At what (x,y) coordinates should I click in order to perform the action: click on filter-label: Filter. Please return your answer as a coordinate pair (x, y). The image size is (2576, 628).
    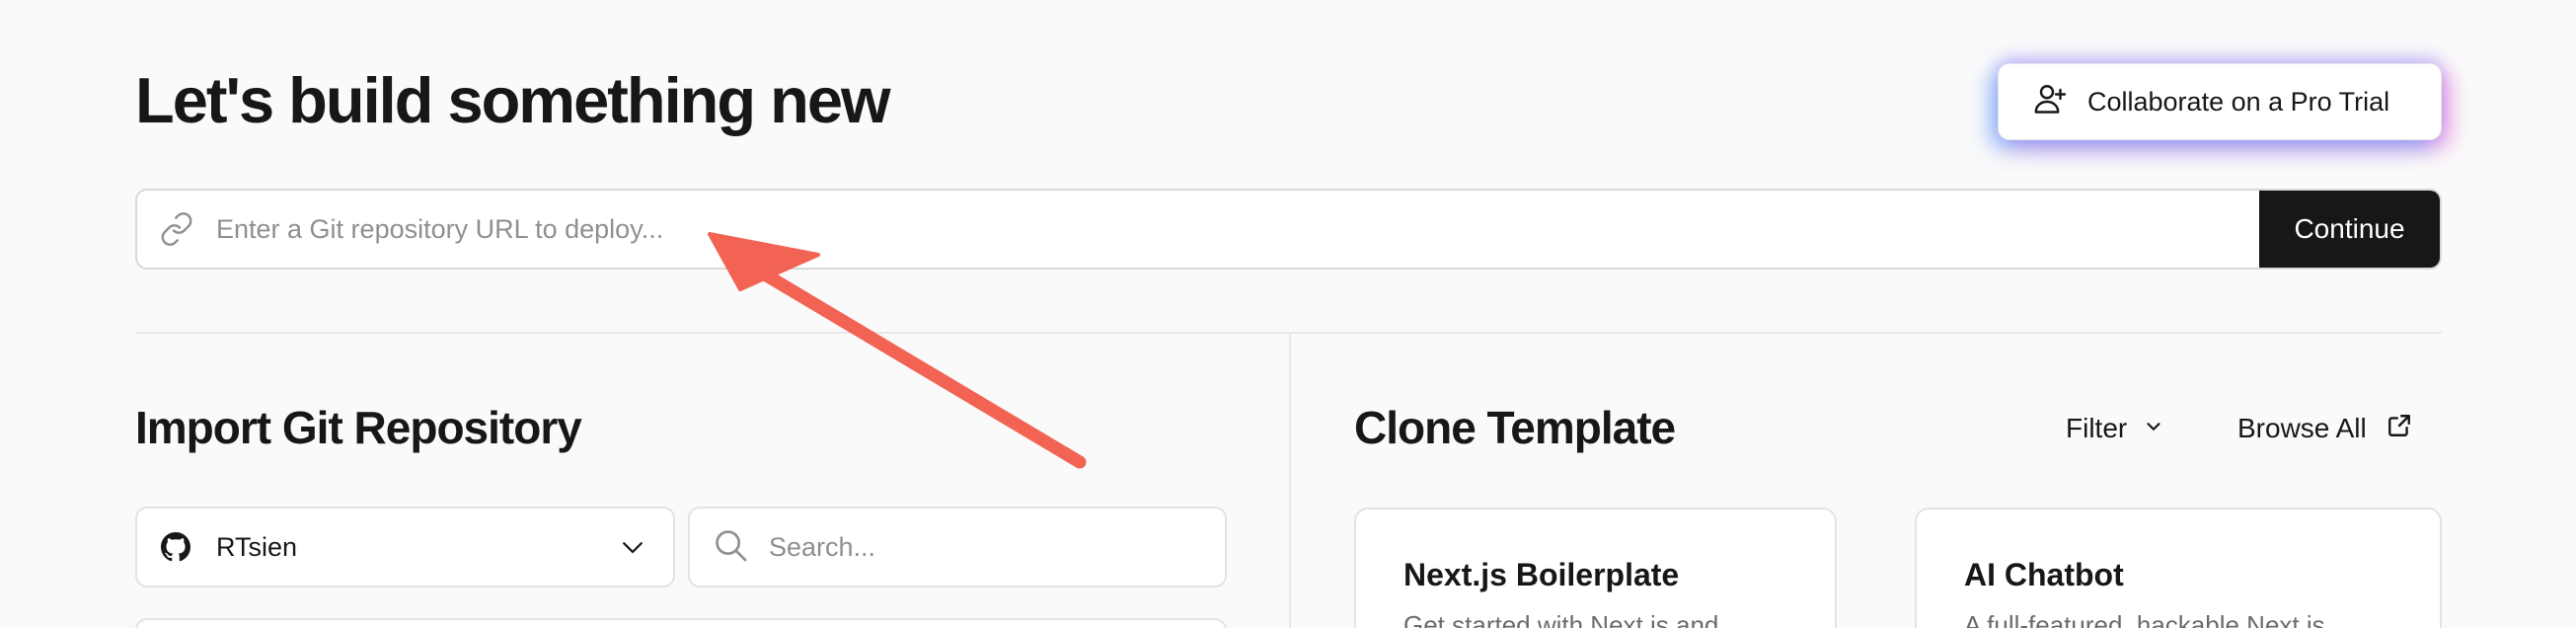
    Looking at the image, I should click on (2097, 428).